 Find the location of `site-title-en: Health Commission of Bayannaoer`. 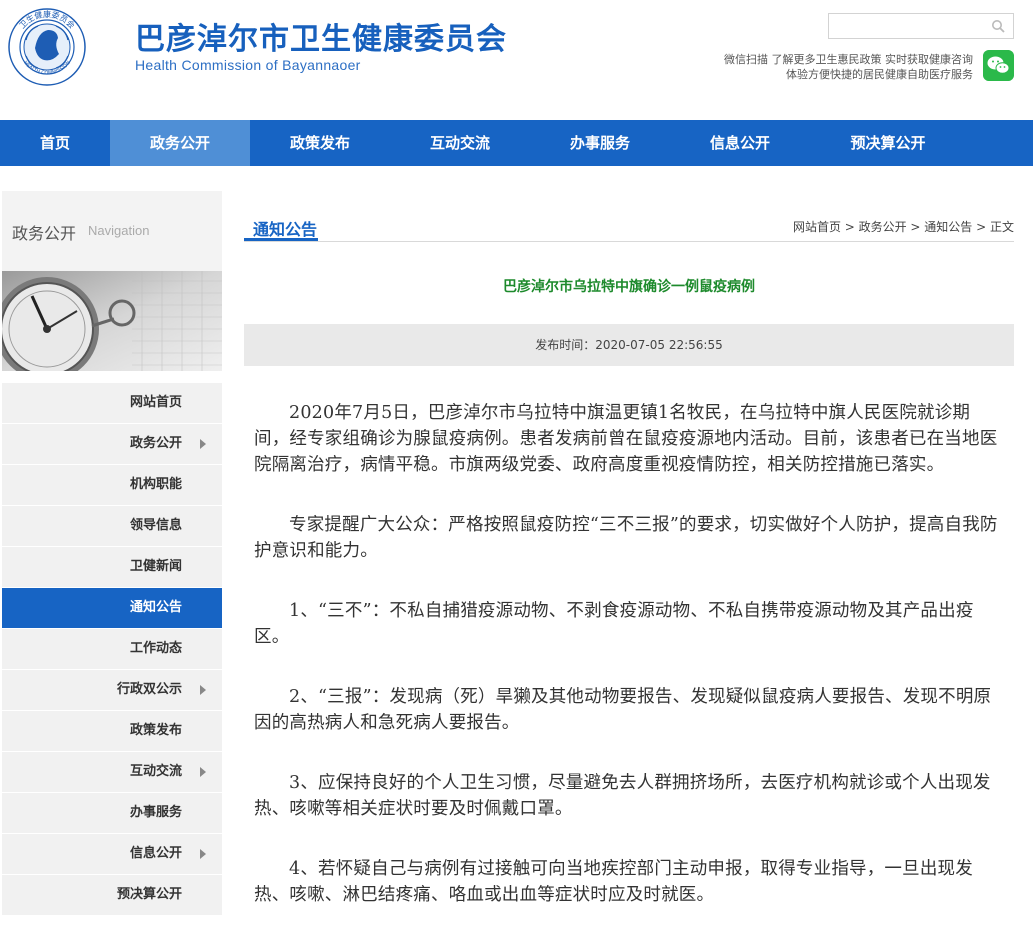

site-title-en: Health Commission of Bayannaoer is located at coordinates (248, 65).